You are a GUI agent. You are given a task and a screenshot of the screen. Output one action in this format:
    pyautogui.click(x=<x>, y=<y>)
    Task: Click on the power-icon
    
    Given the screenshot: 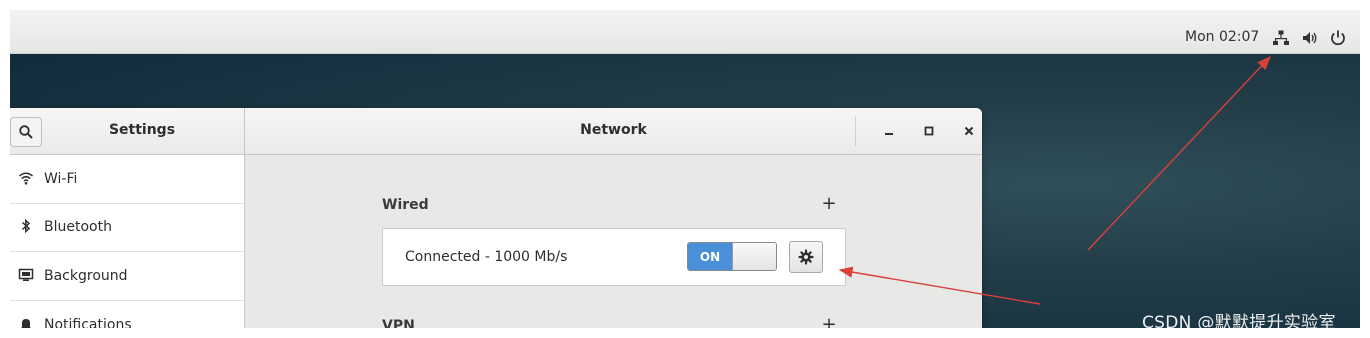 What is the action you would take?
    pyautogui.click(x=1338, y=38)
    